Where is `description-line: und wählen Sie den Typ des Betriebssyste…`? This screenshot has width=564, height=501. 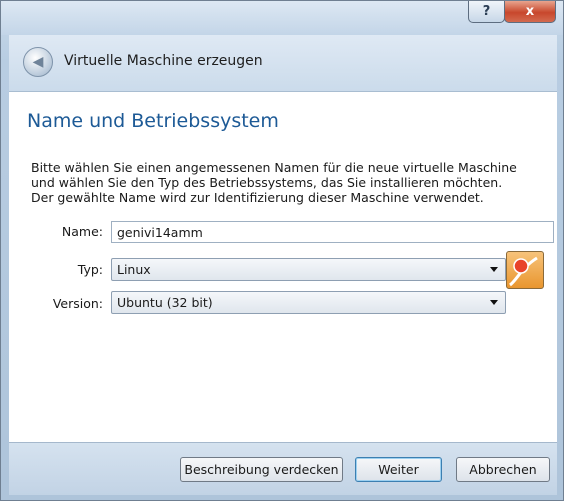
description-line: und wählen Sie den Typ des Betriebssyste… is located at coordinates (267, 182).